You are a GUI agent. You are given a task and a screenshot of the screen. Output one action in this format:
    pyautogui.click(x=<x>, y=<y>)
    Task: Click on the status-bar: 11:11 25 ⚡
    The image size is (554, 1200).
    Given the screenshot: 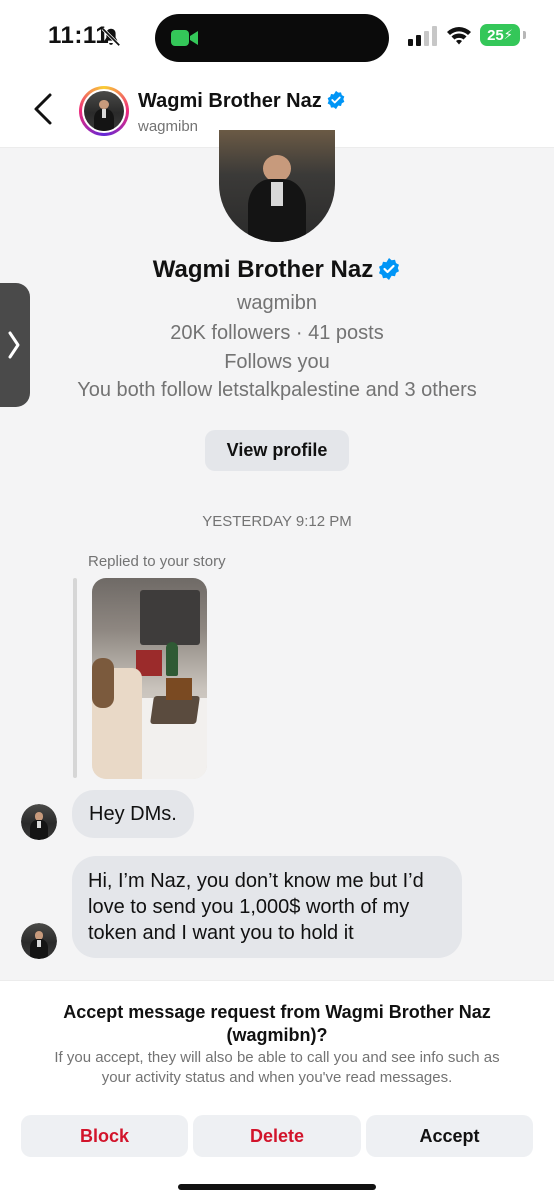 What is the action you would take?
    pyautogui.click(x=277, y=35)
    